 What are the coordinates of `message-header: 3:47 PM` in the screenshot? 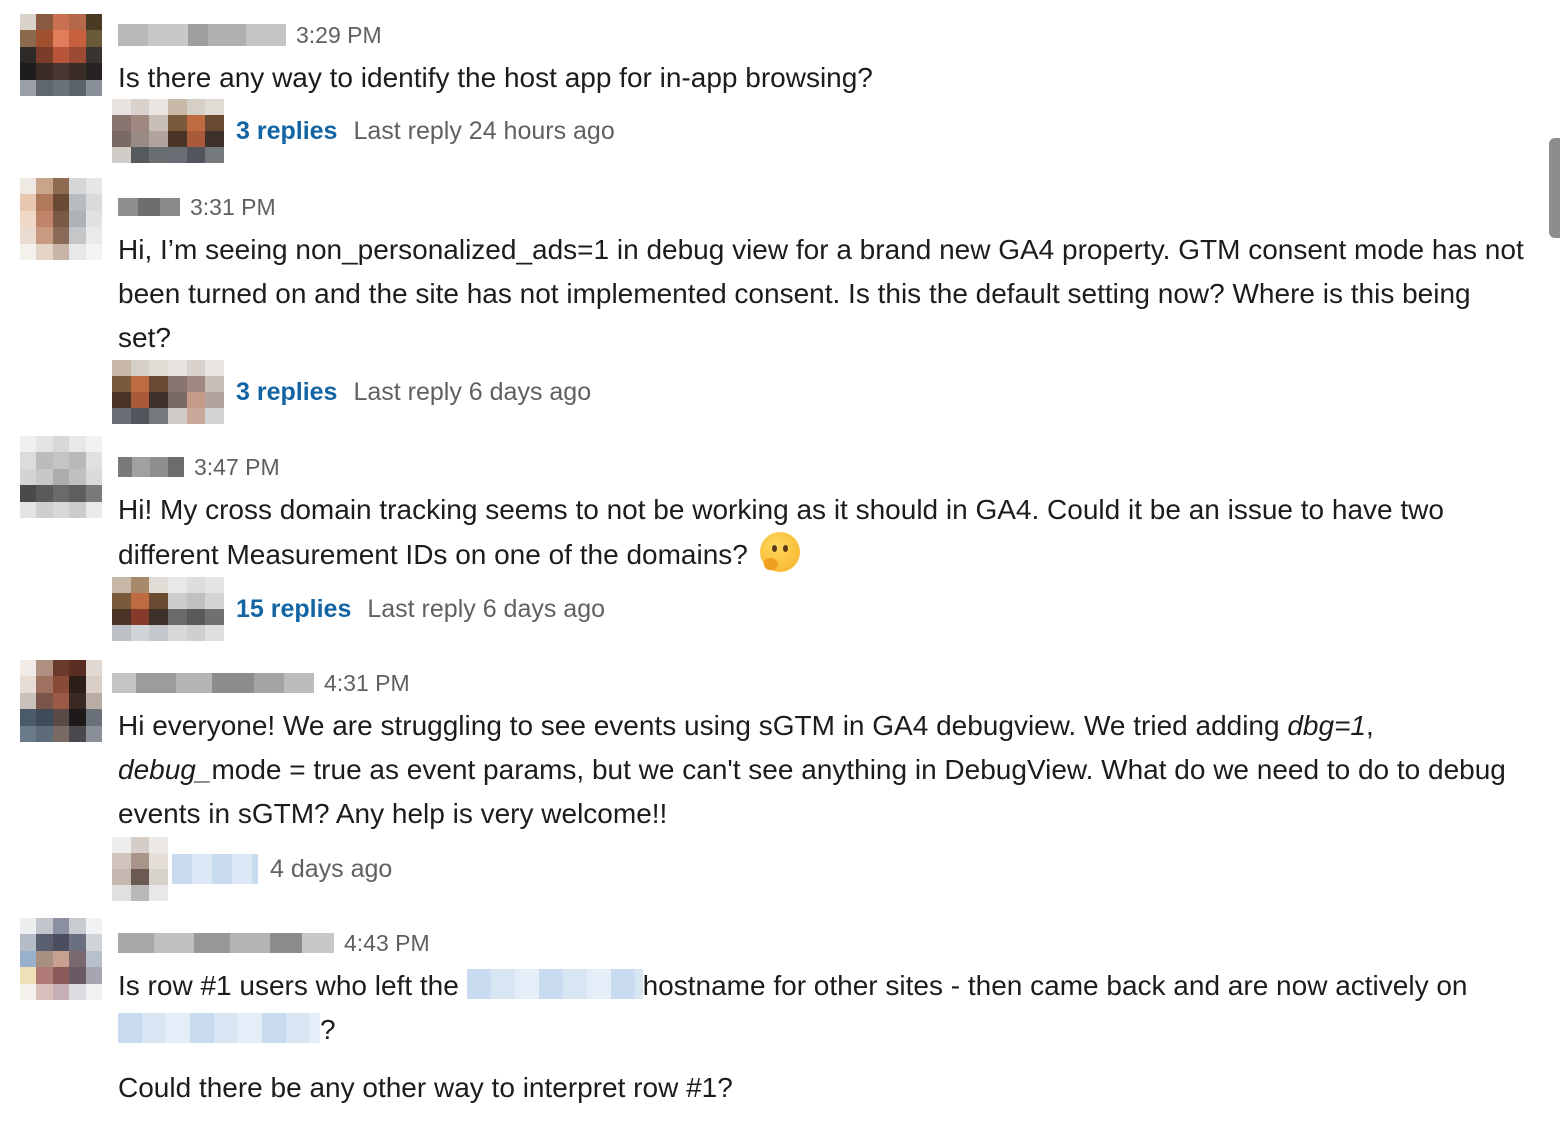 It's located at (199, 467).